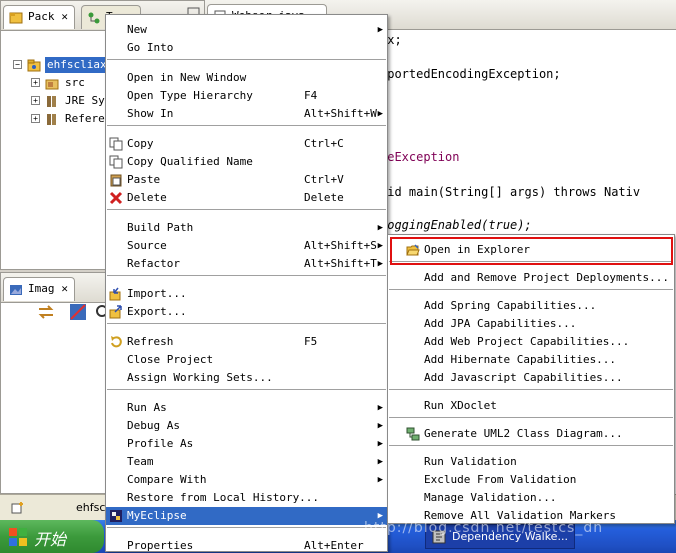 Image resolution: width=676 pixels, height=553 pixels. Describe the element at coordinates (17, 64) in the screenshot. I see `collapse-toggle: −` at that location.